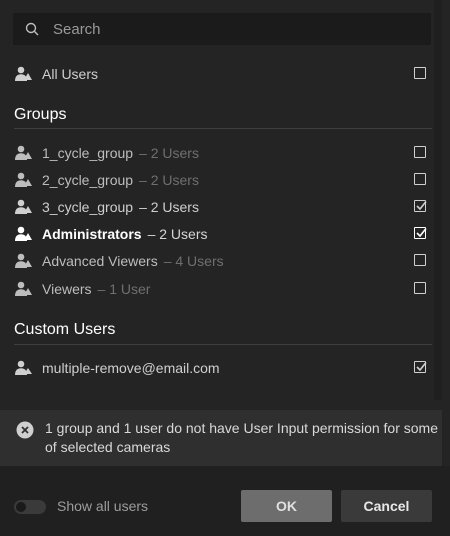 The image size is (450, 536). I want to click on search-input, so click(223, 29).